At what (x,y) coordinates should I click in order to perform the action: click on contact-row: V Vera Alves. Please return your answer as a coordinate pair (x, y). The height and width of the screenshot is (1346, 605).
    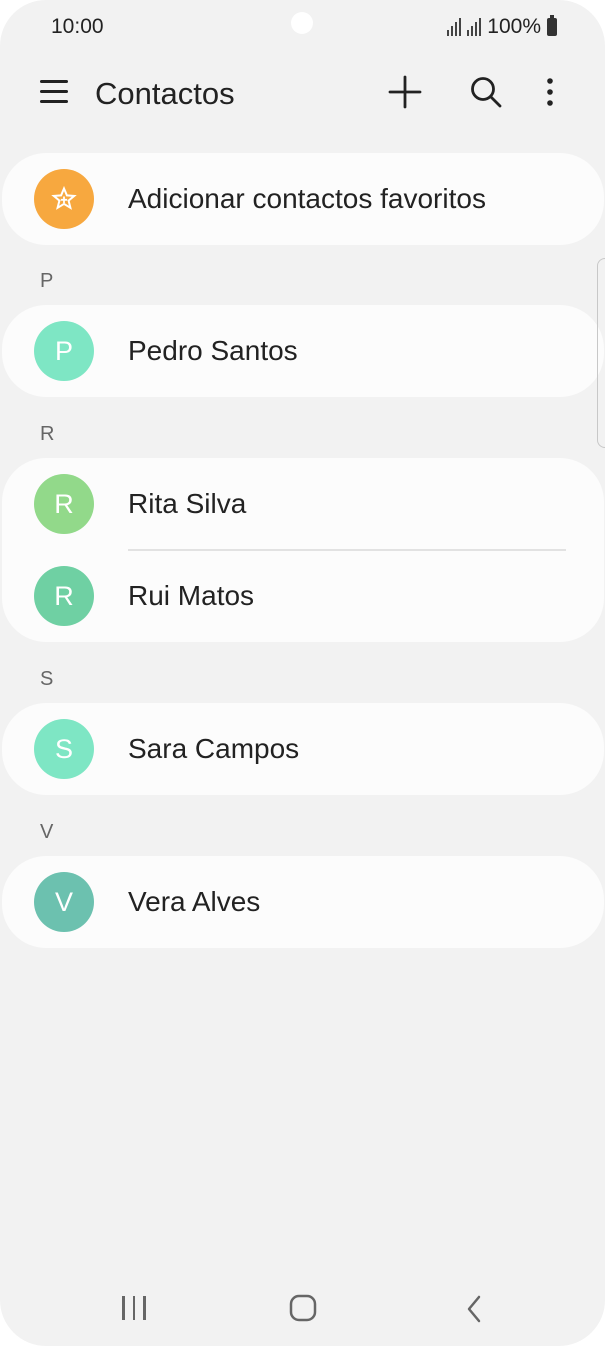
    Looking at the image, I should click on (303, 902).